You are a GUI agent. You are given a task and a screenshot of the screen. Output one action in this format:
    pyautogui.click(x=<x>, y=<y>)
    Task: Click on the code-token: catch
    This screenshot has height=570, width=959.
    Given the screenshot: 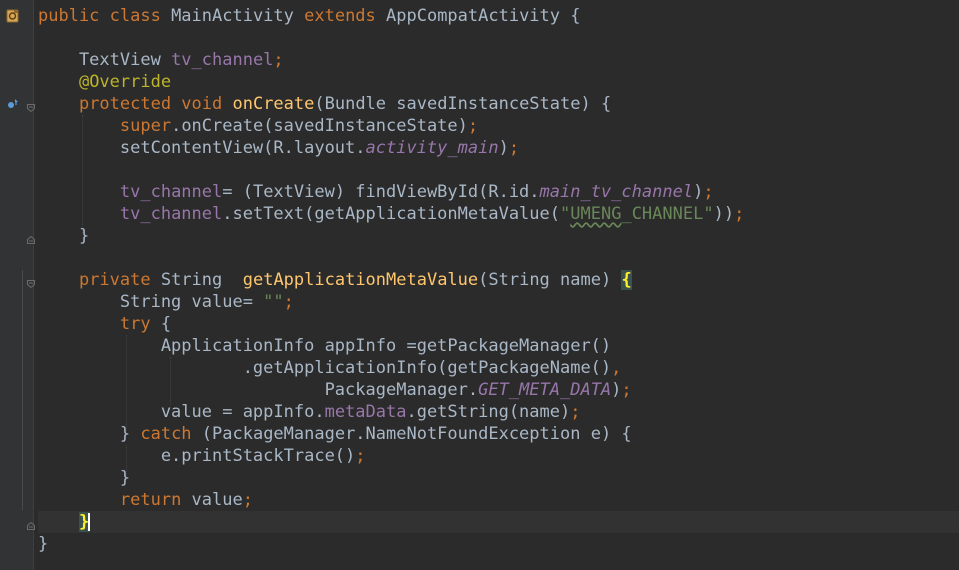 What is the action you would take?
    pyautogui.click(x=171, y=434)
    